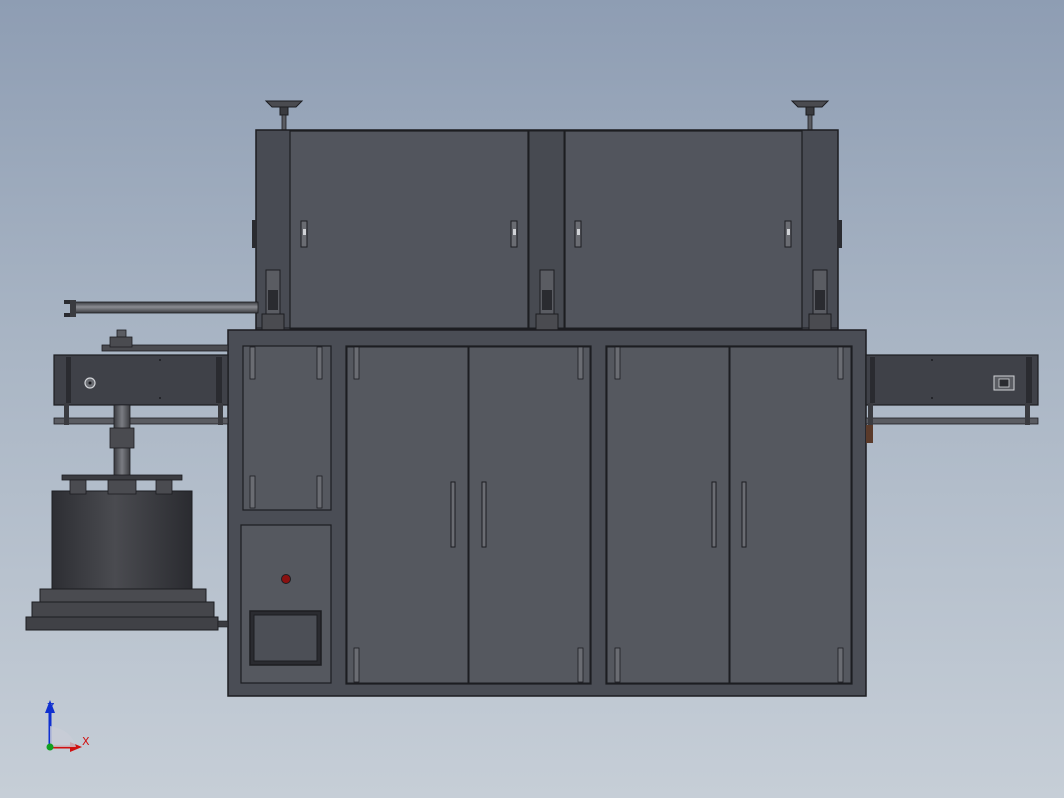 The width and height of the screenshot is (1064, 798). I want to click on right-door-pair, so click(729, 515).